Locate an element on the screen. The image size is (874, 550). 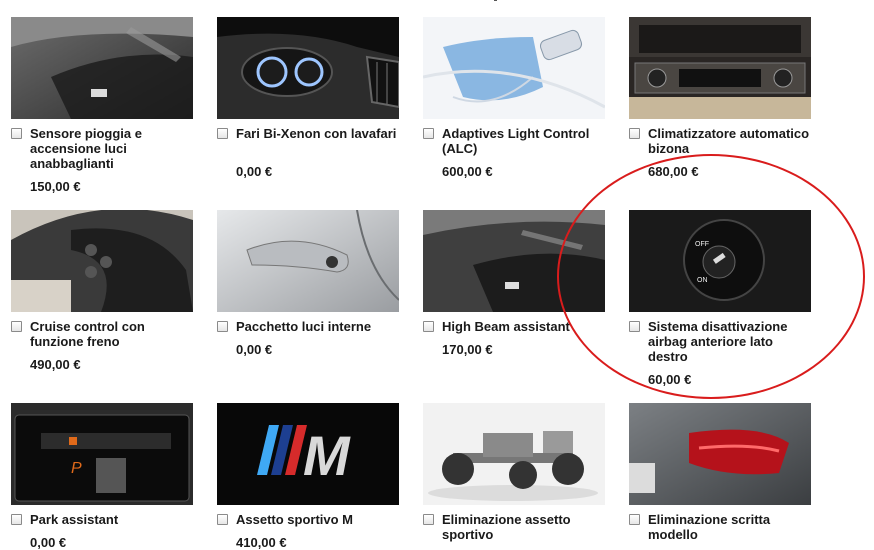
product-name: Eliminazione assetto sportivo is located at coordinates (506, 527).